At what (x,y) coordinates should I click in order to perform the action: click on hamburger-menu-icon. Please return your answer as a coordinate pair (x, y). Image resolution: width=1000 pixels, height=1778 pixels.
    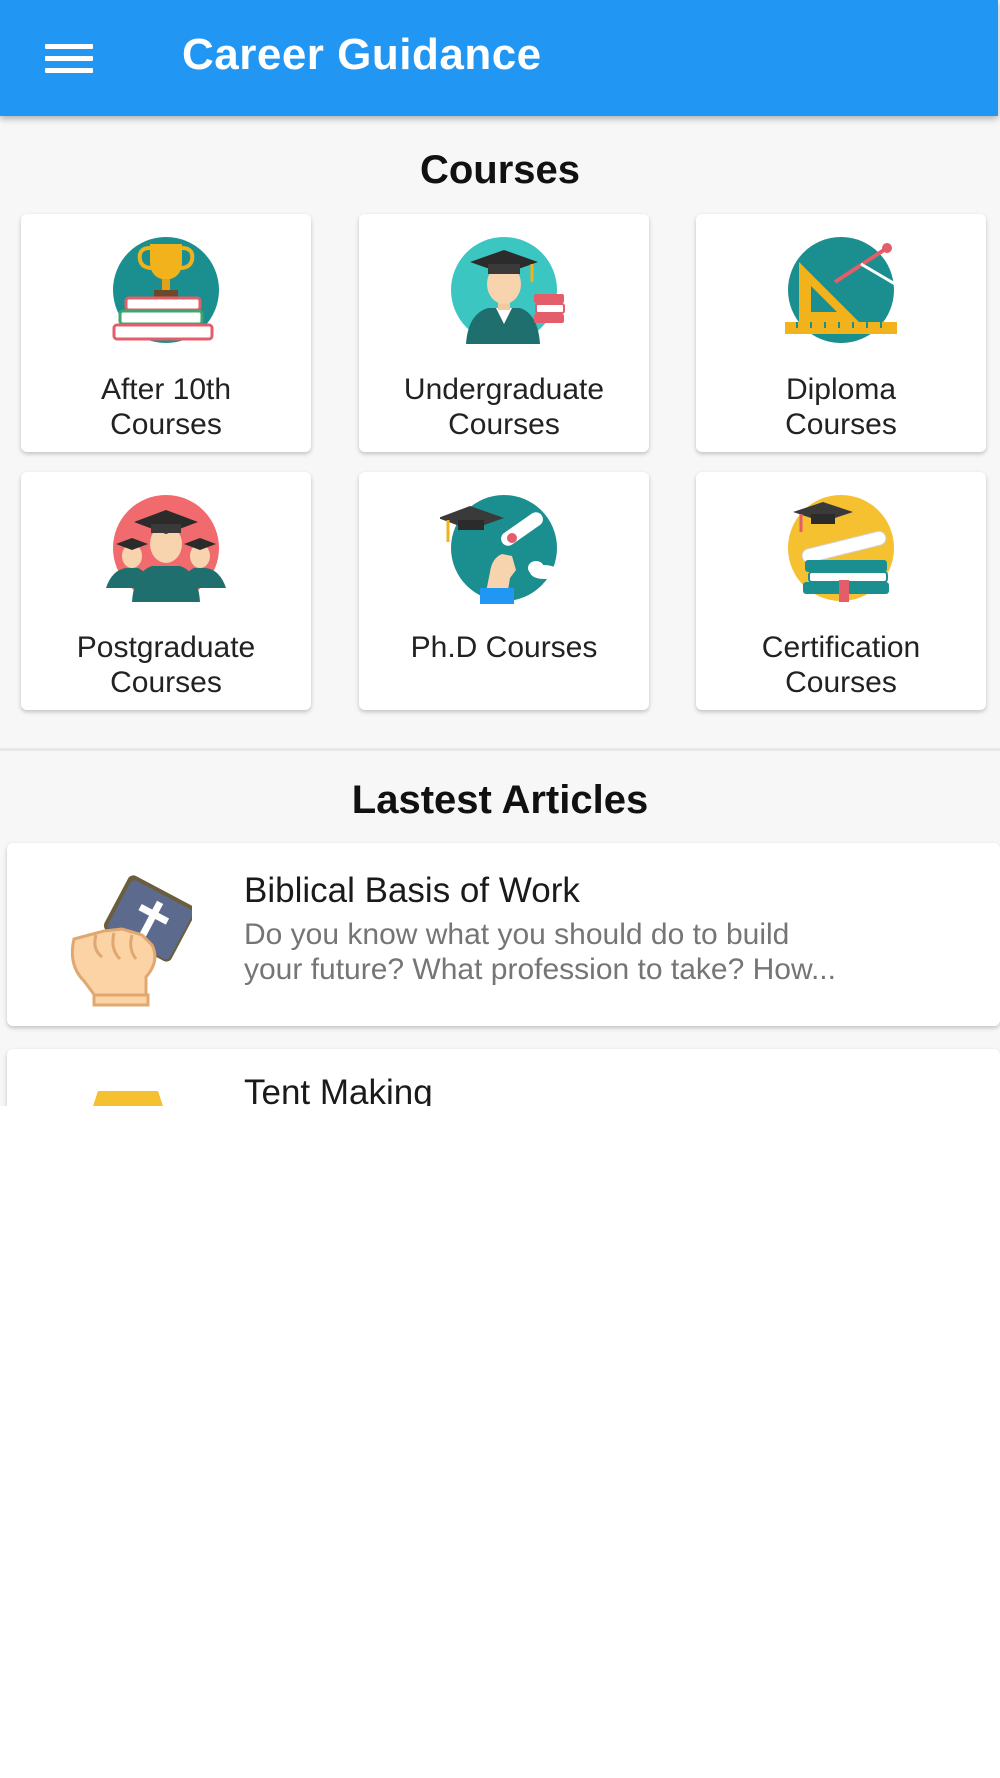
    Looking at the image, I should click on (69, 58).